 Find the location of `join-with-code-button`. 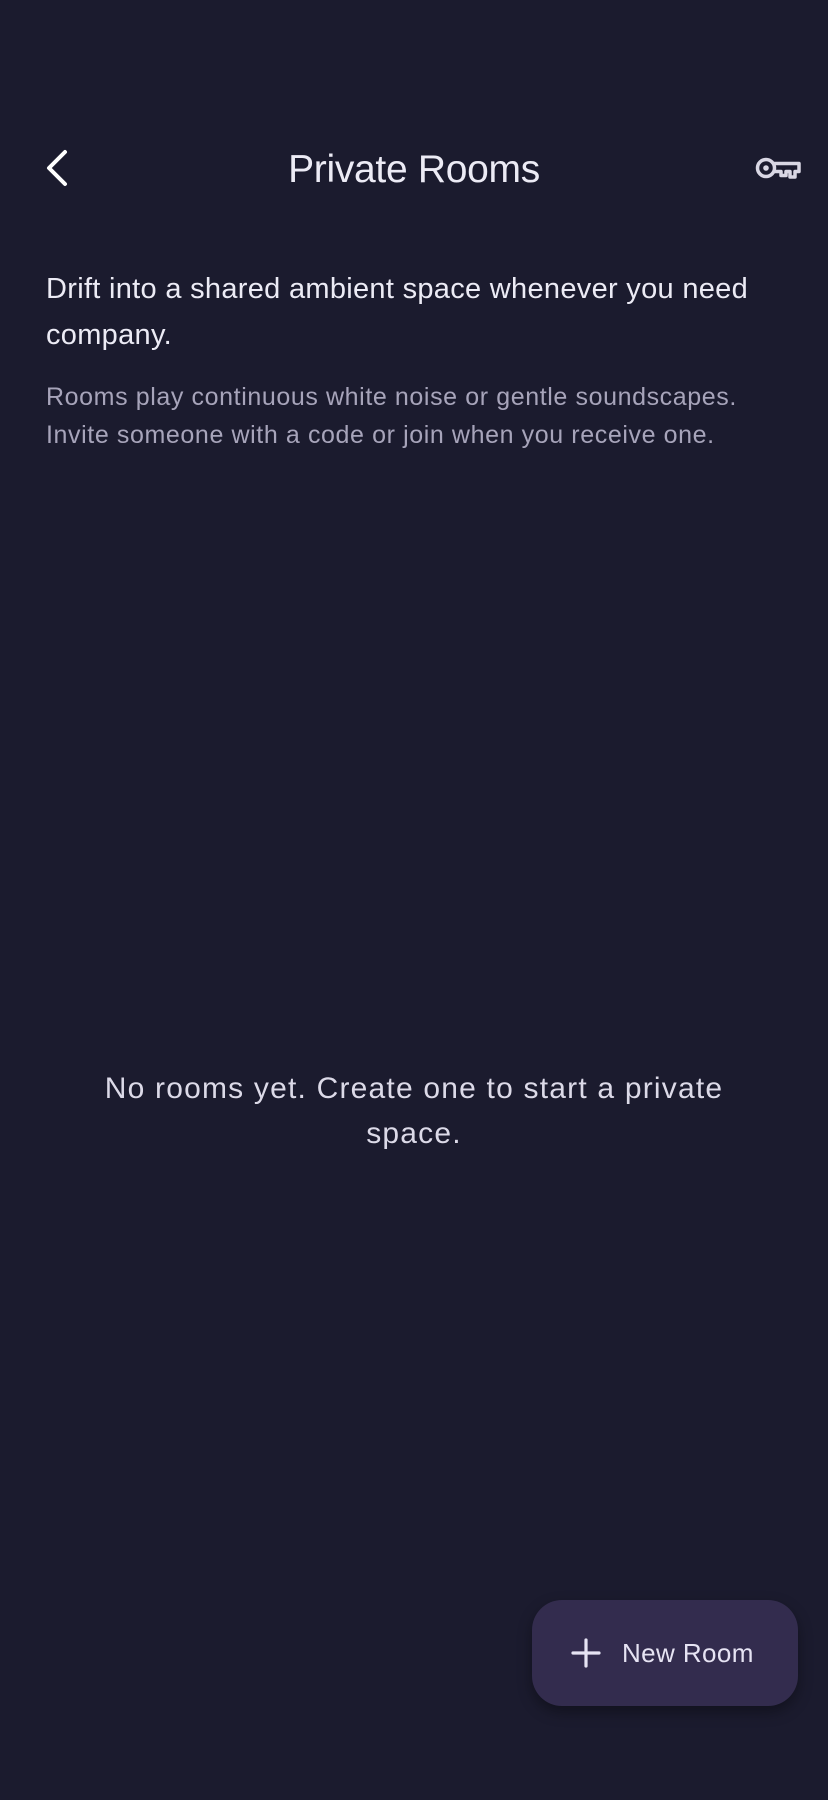

join-with-code-button is located at coordinates (779, 170).